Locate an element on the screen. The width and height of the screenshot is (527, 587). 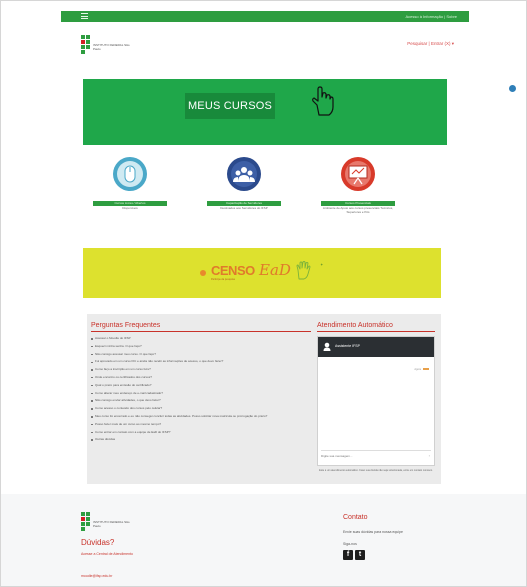
footer-logo-text: INSTITUTO FEDERAL São Paulo is located at coordinates (111, 524).